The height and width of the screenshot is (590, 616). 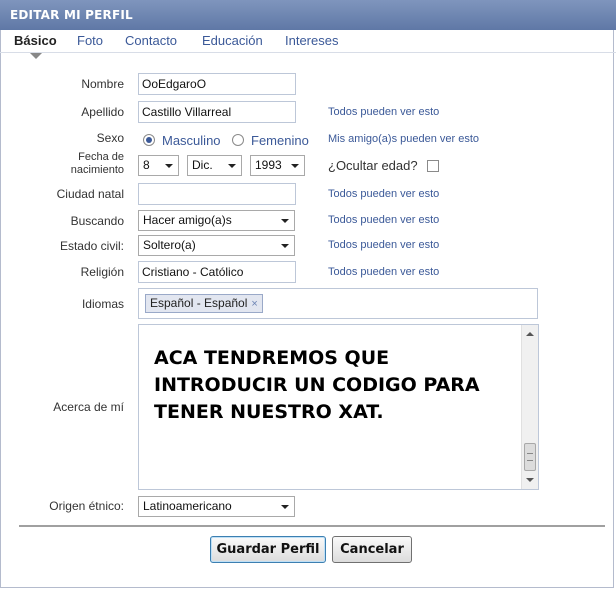 What do you see at coordinates (90, 40) in the screenshot?
I see `tab-foto: Foto` at bounding box center [90, 40].